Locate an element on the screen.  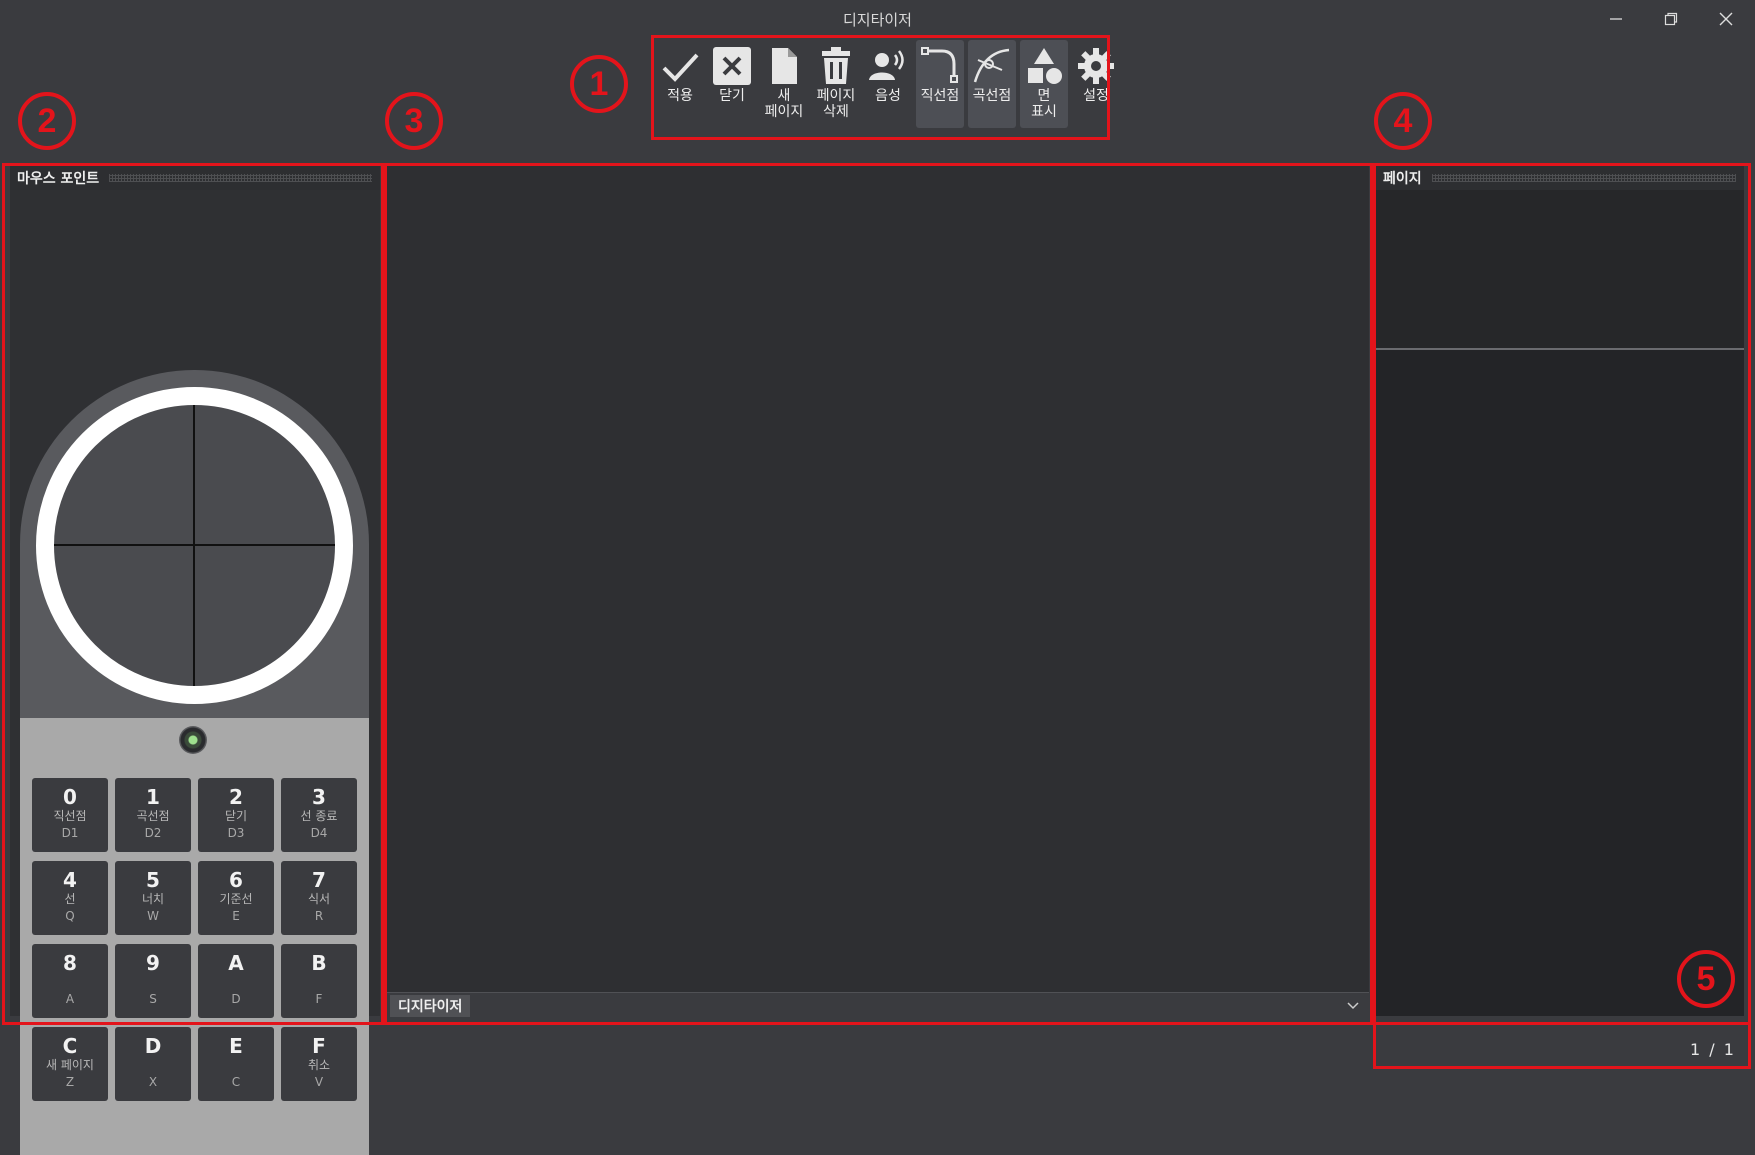
minimize-icon is located at coordinates (1616, 19).